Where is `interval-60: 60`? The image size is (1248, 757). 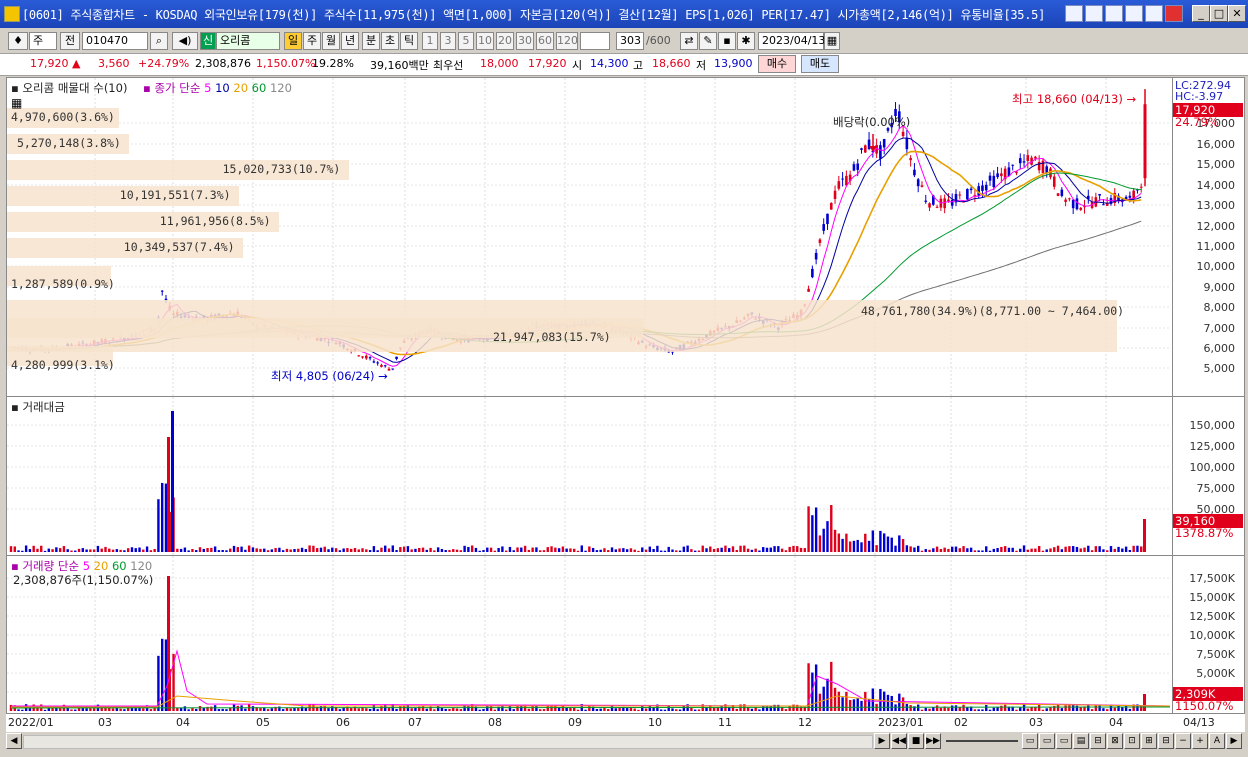 interval-60: 60 is located at coordinates (545, 41).